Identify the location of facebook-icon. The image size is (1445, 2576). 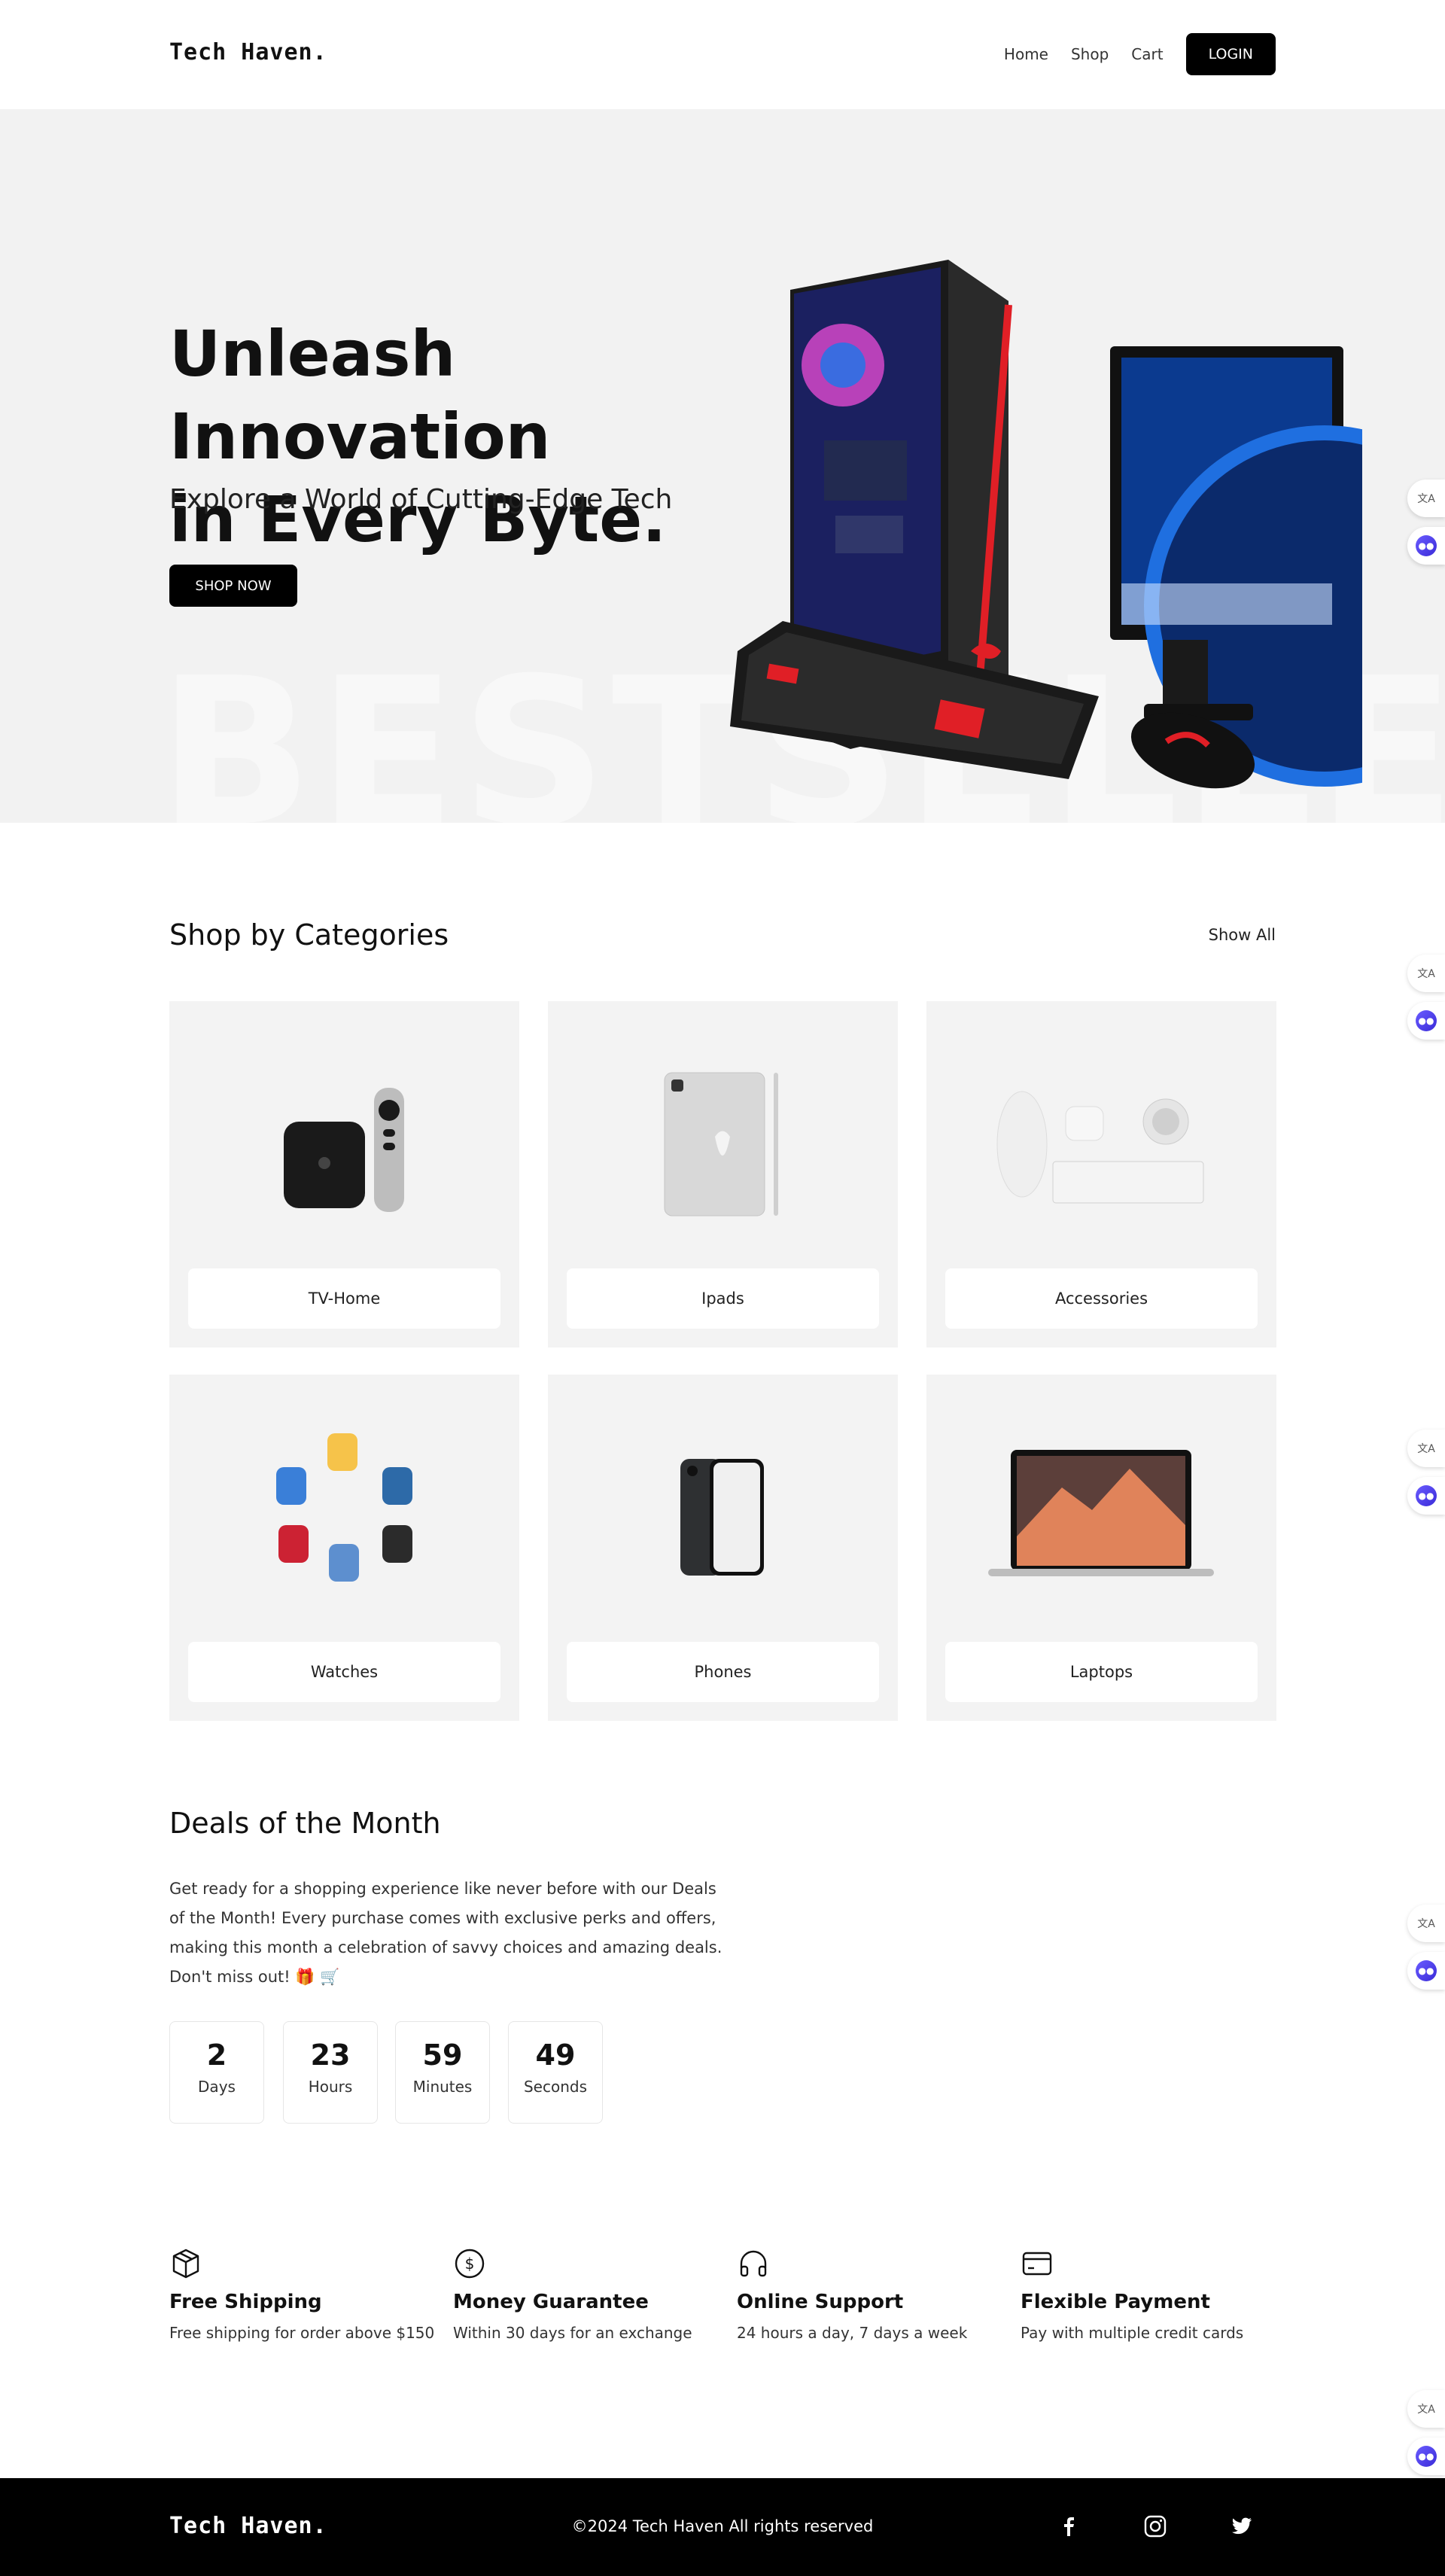
(1068, 2527).